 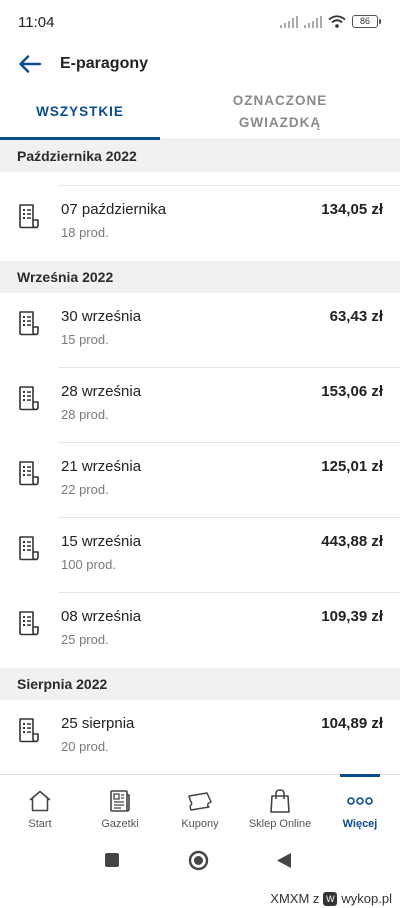 I want to click on wykop-logo-icon: W, so click(x=330, y=898).